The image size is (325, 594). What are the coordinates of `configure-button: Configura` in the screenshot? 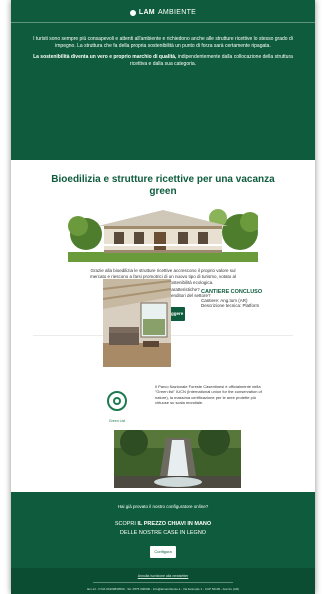 It's located at (163, 552).